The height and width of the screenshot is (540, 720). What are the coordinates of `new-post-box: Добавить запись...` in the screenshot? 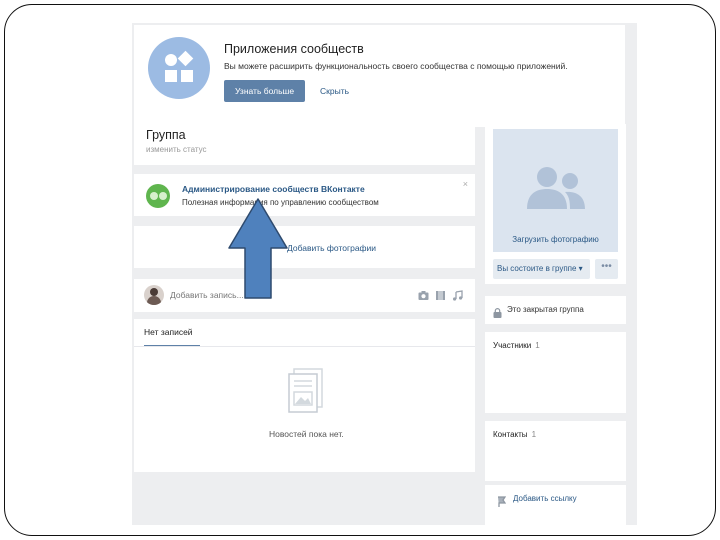 It's located at (304, 295).